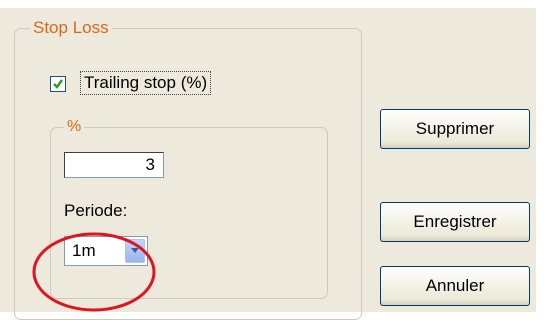  What do you see at coordinates (146, 83) in the screenshot?
I see `trailing-stop-label: Trailing stop (%)` at bounding box center [146, 83].